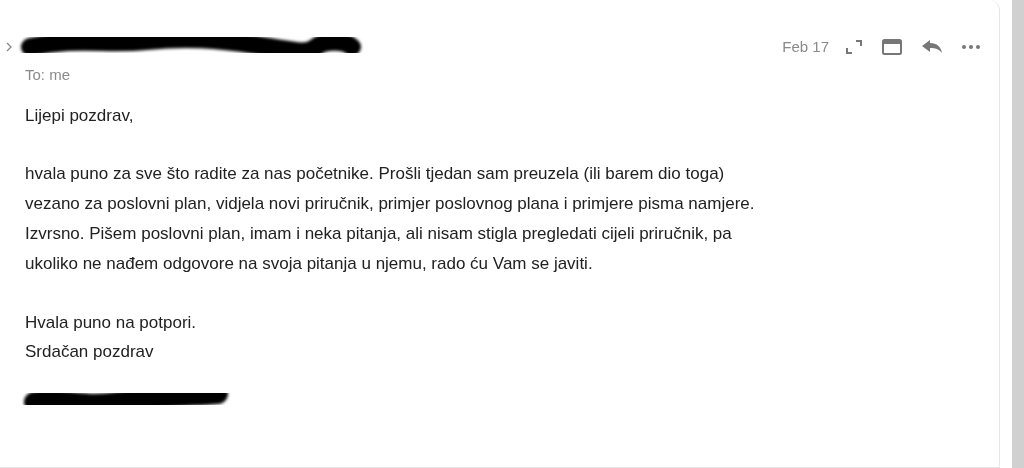 Image resolution: width=1024 pixels, height=468 pixels. What do you see at coordinates (48, 75) in the screenshot?
I see `recipient-label: To: me` at bounding box center [48, 75].